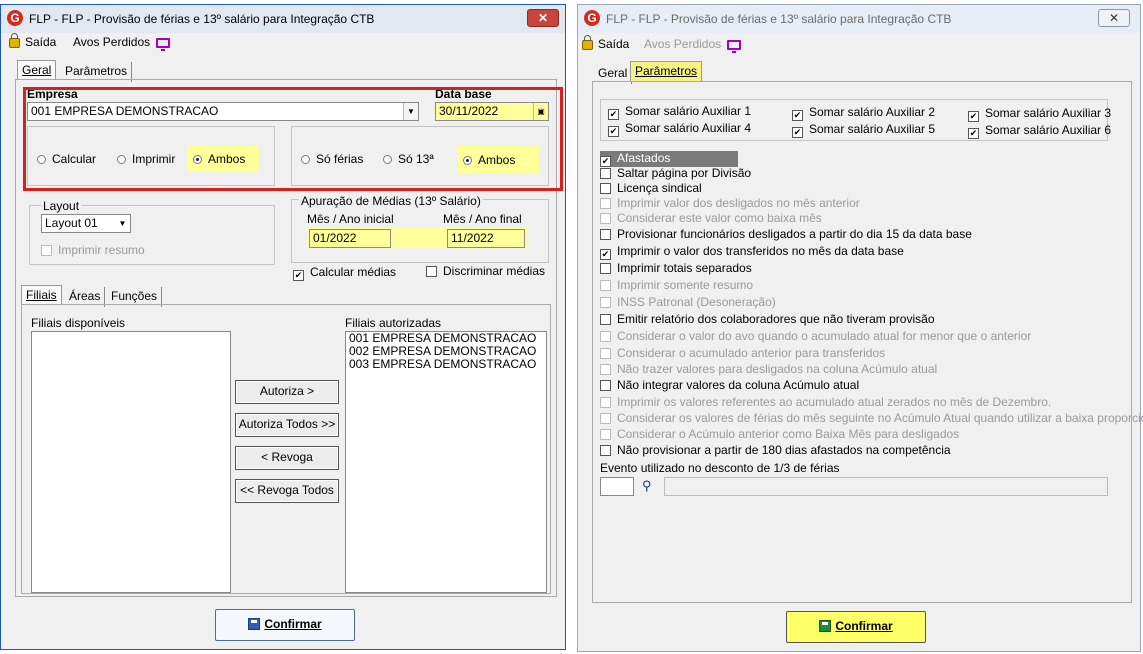 The width and height of the screenshot is (1143, 654). Describe the element at coordinates (647, 486) in the screenshot. I see `binoculars-icon: ⚲` at that location.